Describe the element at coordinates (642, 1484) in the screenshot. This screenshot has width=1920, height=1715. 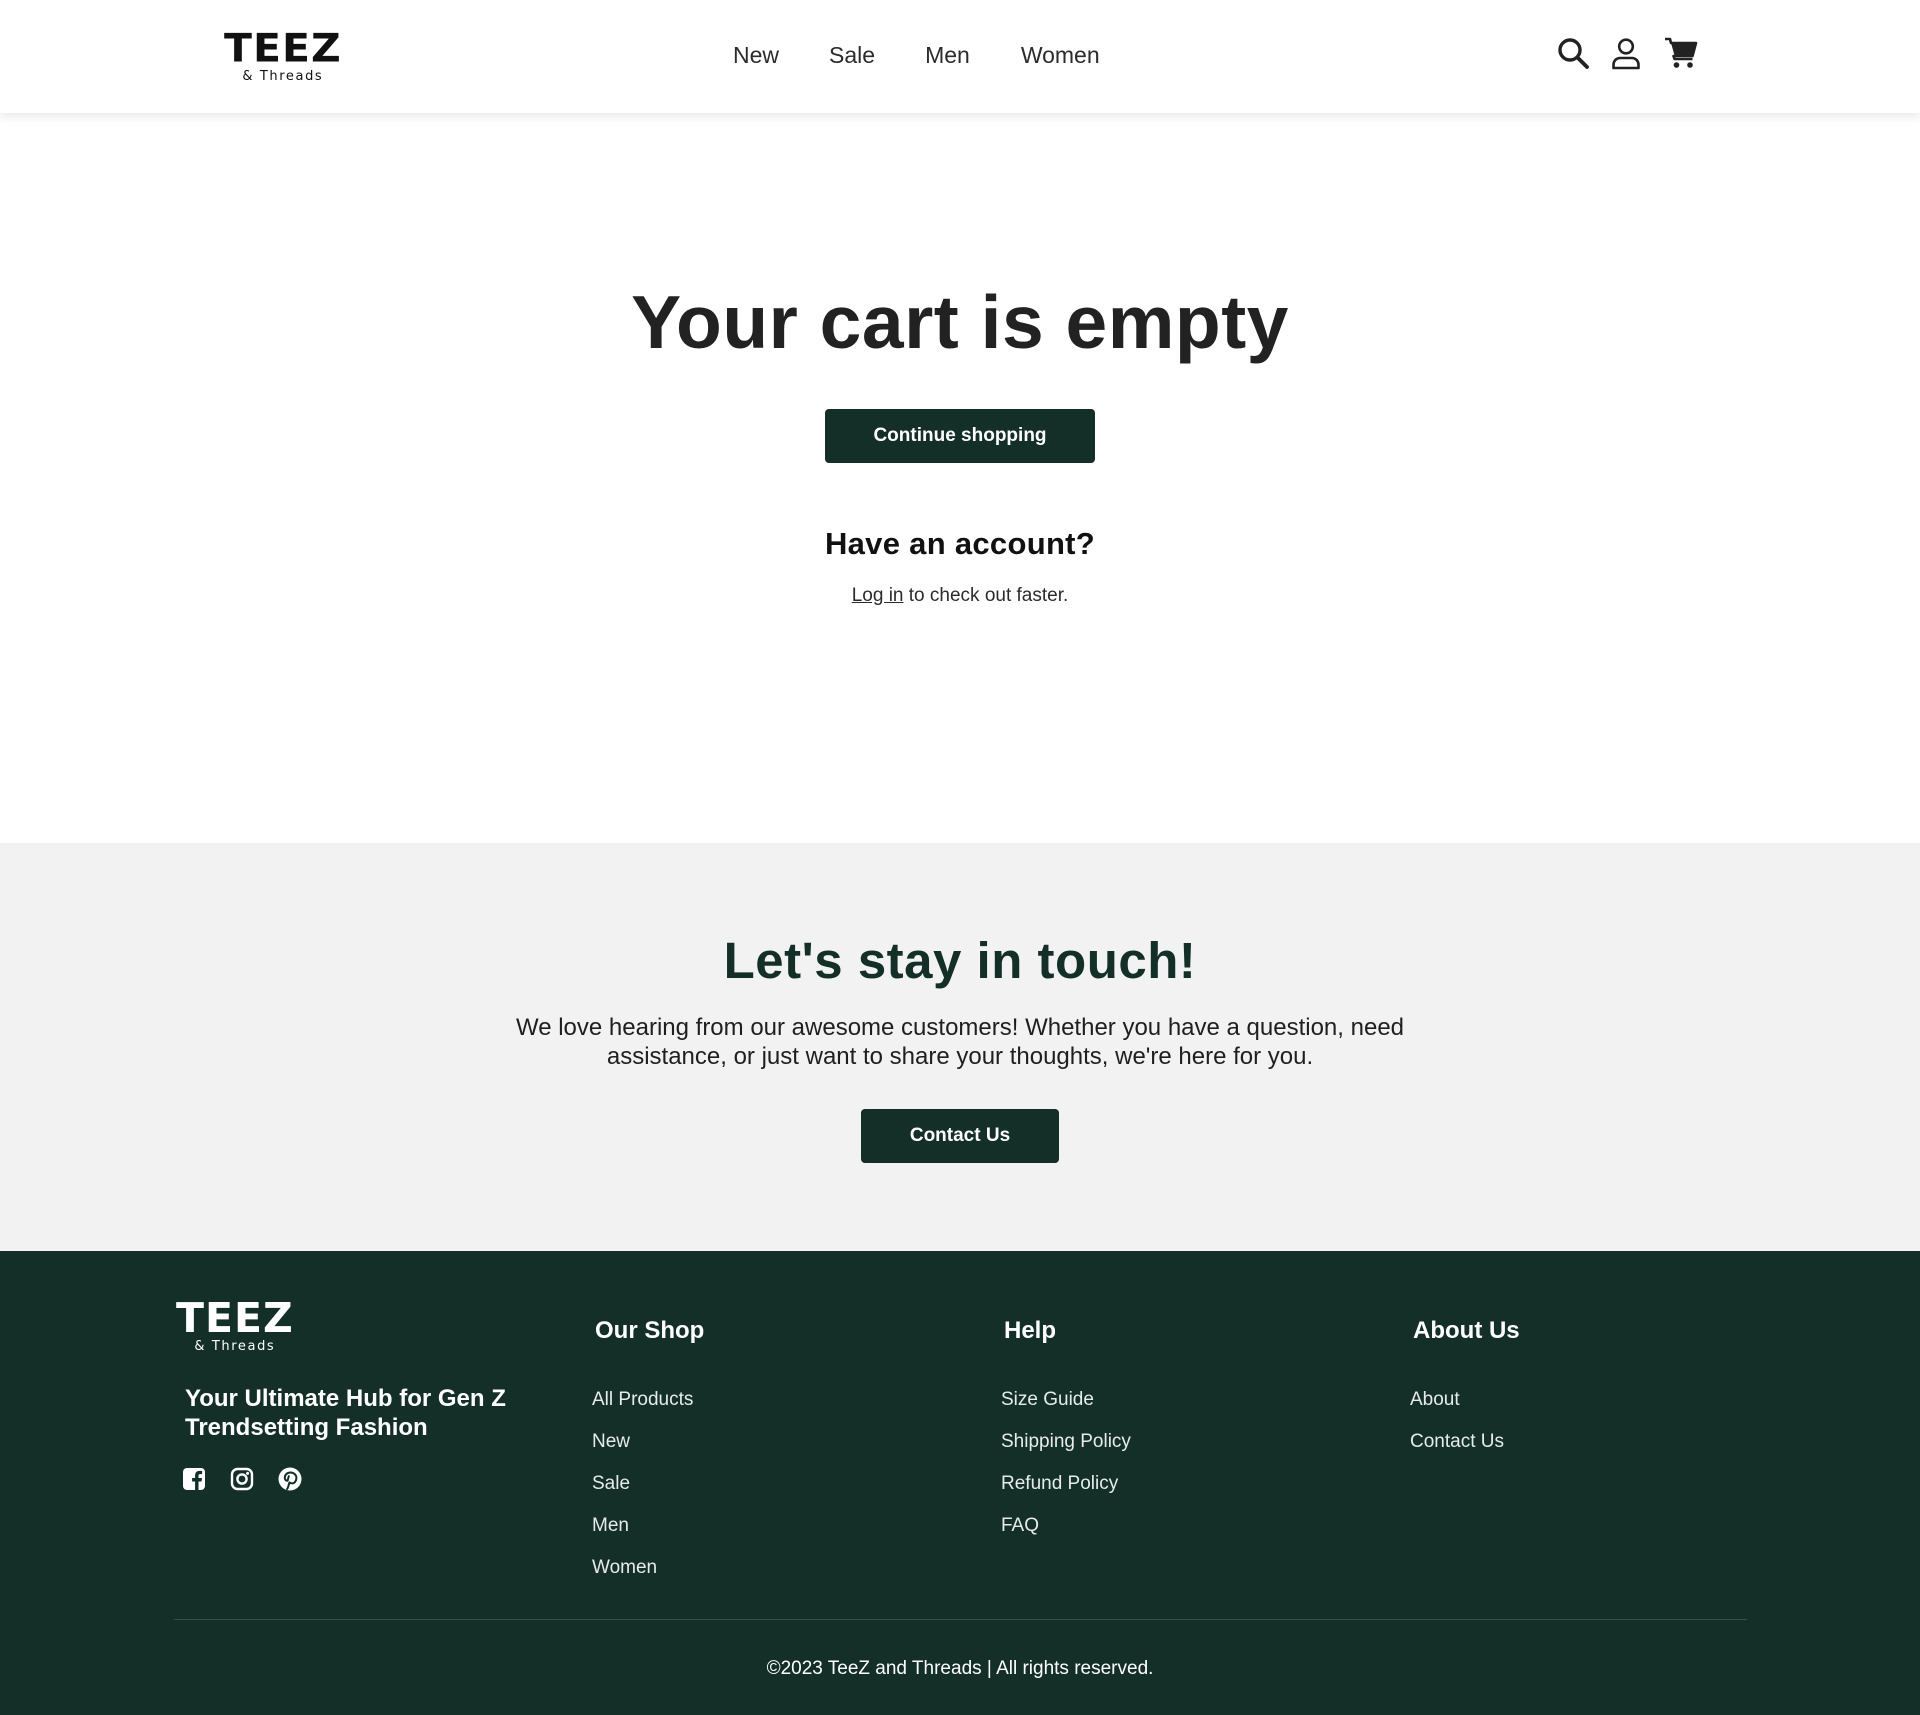
I see `footer-link-sale: Sale` at that location.